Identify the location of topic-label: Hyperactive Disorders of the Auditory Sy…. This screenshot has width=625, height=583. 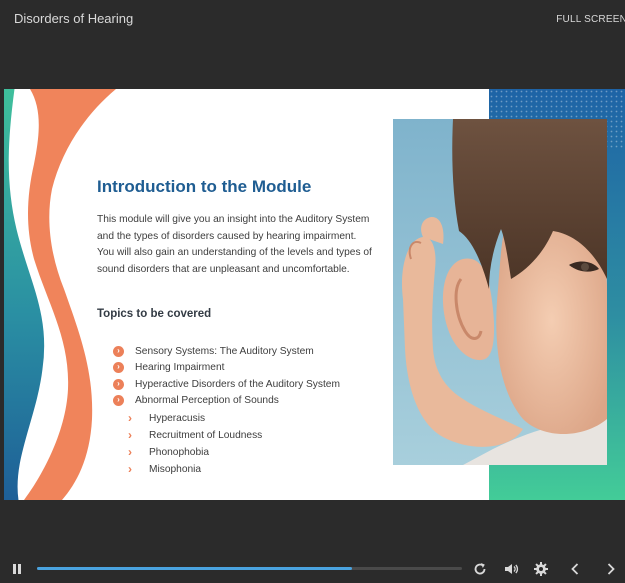
(237, 384).